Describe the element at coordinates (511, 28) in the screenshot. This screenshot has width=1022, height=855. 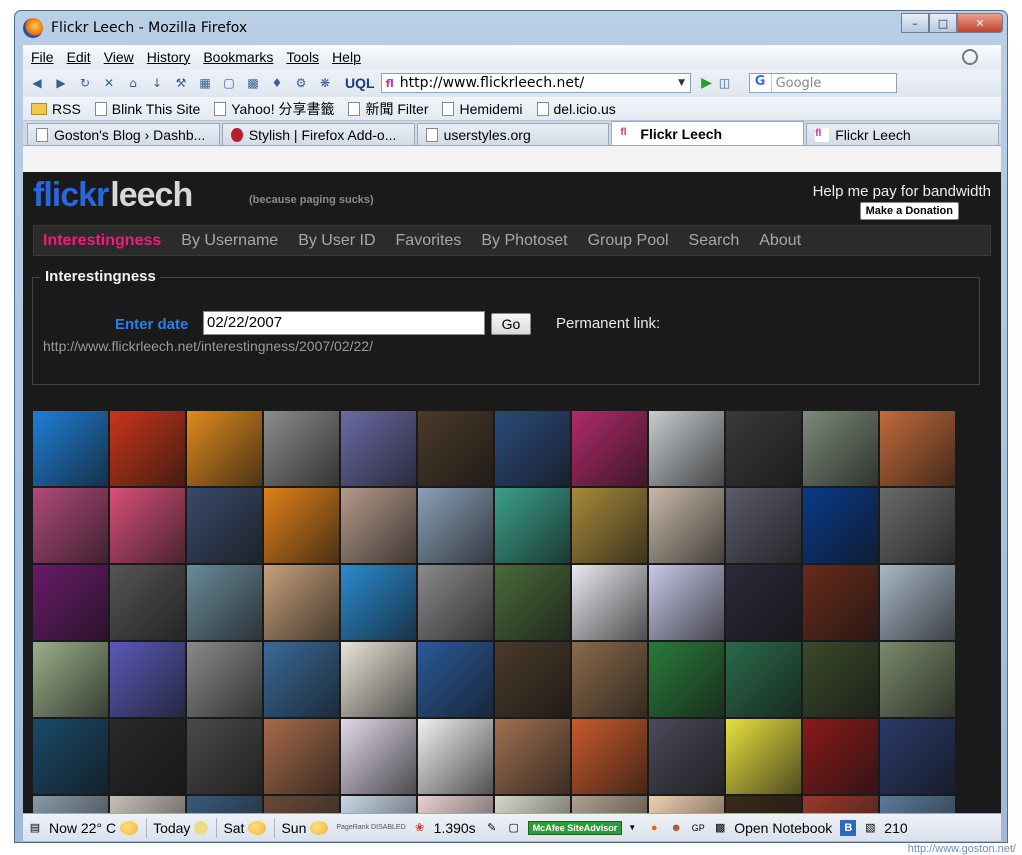
I see `title-bar: Flickr Leech - Mozilla Firefox – □ ✕` at that location.